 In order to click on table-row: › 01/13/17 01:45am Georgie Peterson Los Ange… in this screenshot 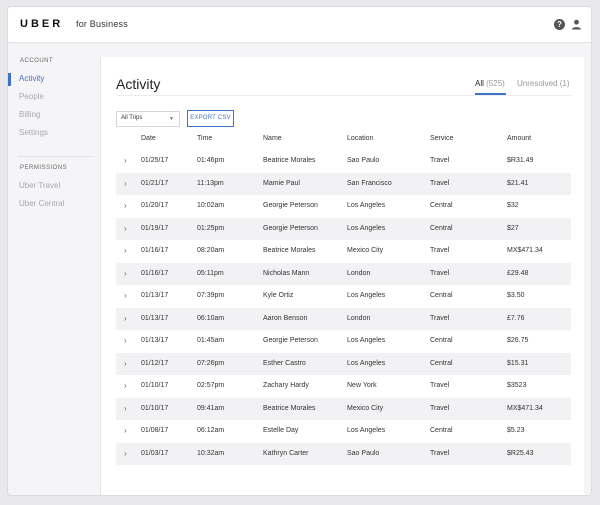, I will do `click(343, 341)`.